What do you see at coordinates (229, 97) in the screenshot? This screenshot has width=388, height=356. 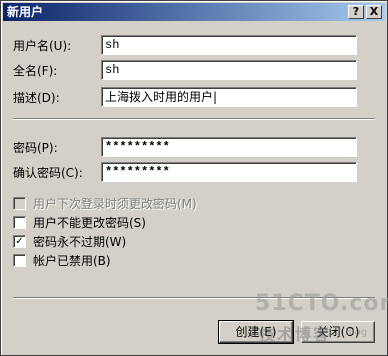 I see `description-field: 上海拨入时用的用户|` at bounding box center [229, 97].